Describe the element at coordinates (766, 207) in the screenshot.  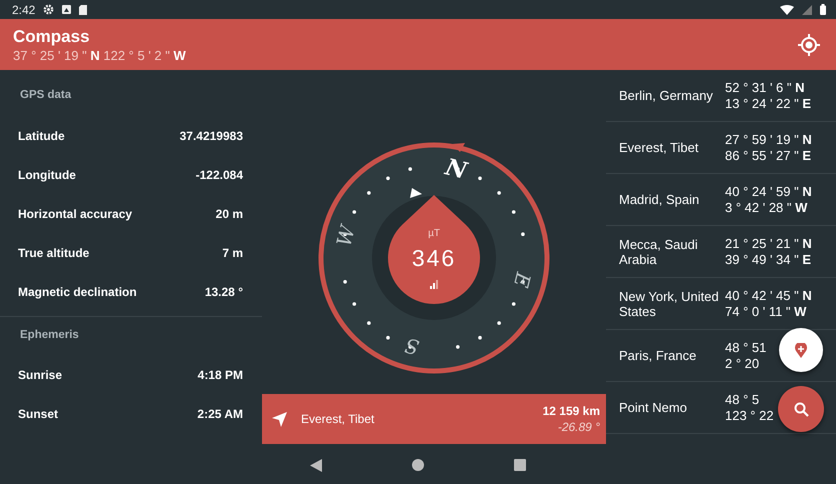
I see `place-longitude: 3 ° 42 ' 28 " W` at that location.